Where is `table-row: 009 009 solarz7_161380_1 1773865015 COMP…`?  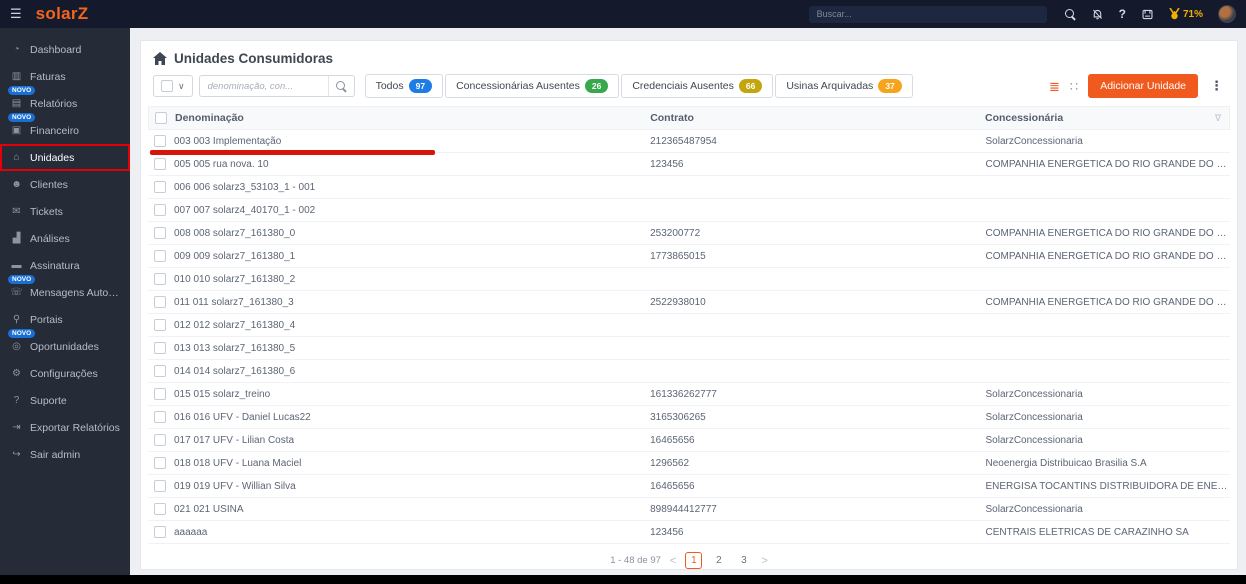 table-row: 009 009 solarz7_161380_1 1773865015 COMP… is located at coordinates (689, 256).